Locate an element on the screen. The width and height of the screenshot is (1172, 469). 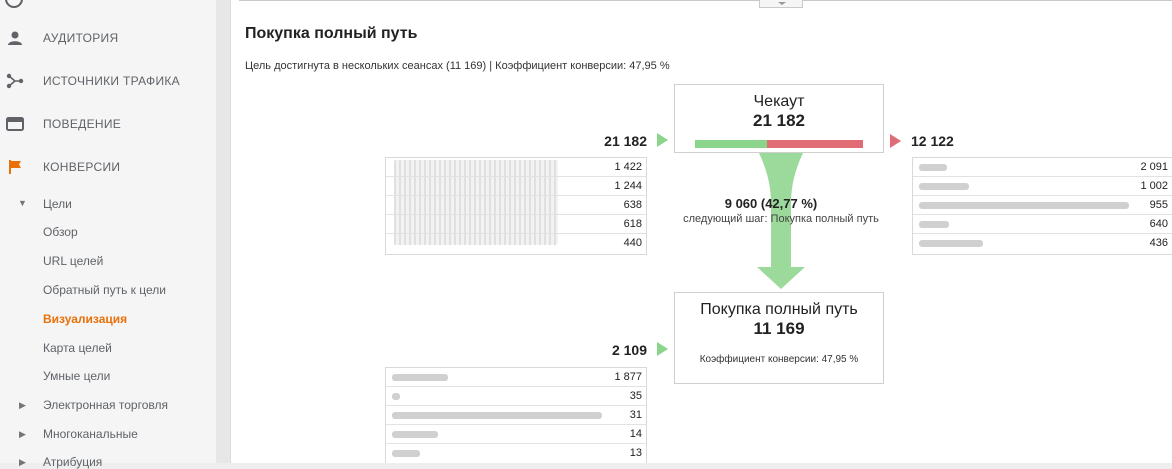
step1-entrances: 21 182 is located at coordinates (625, 141).